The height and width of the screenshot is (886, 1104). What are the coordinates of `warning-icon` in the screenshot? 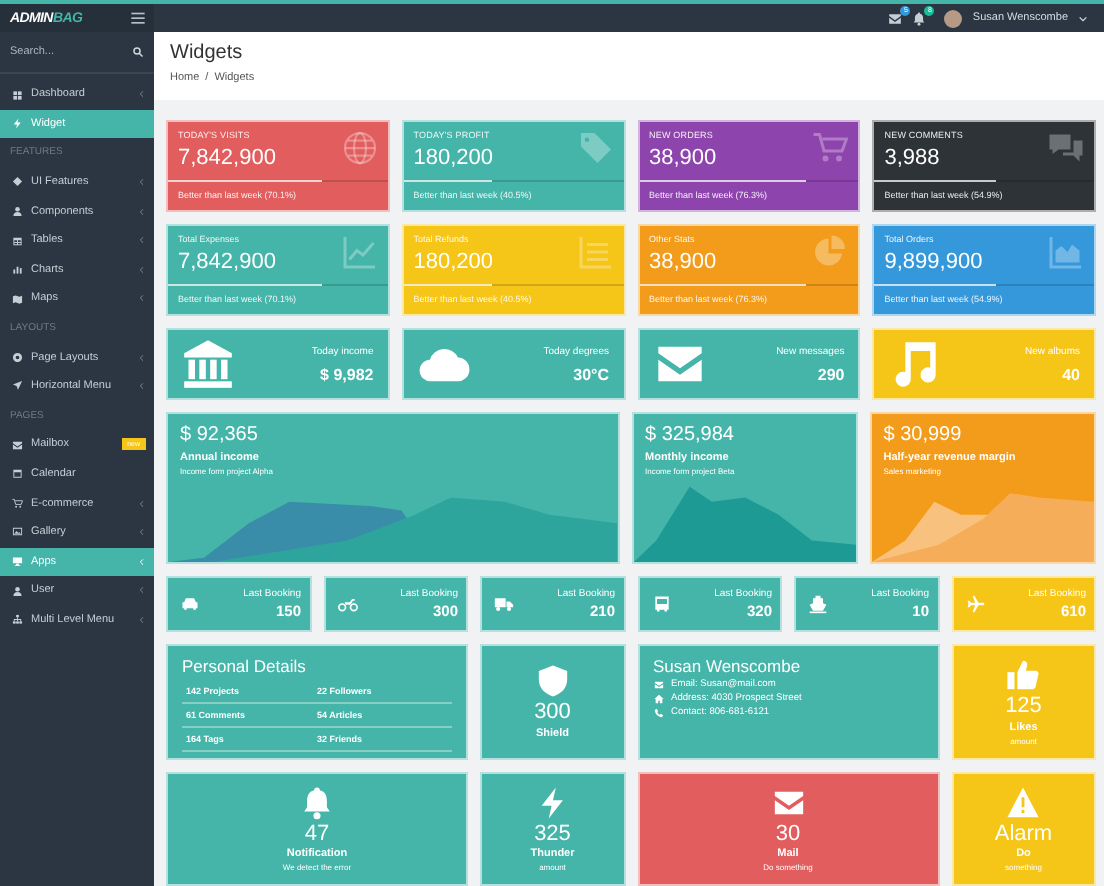 It's located at (1023, 802).